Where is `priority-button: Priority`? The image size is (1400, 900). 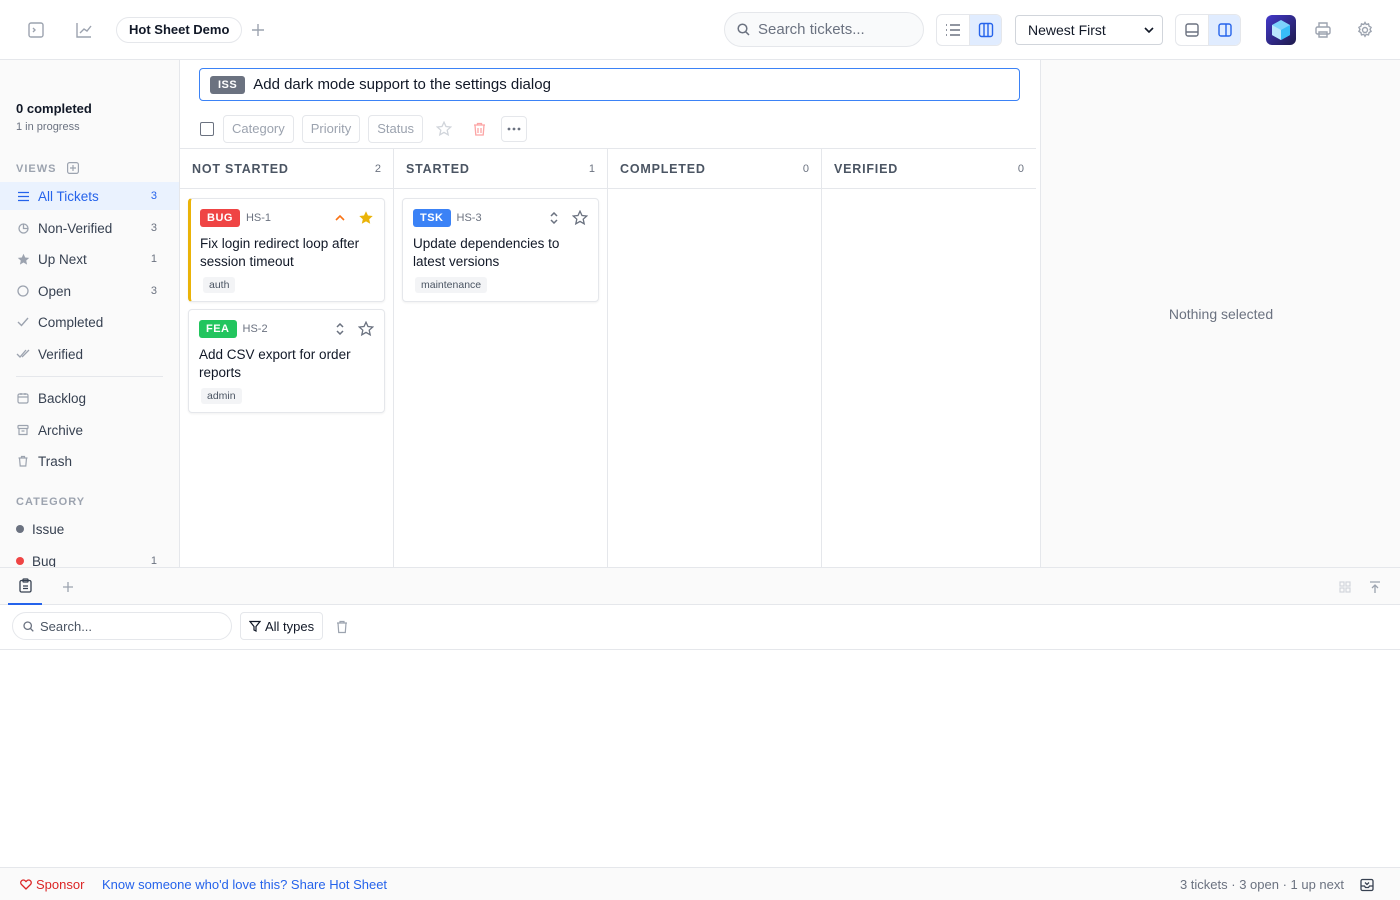
priority-button: Priority is located at coordinates (331, 129).